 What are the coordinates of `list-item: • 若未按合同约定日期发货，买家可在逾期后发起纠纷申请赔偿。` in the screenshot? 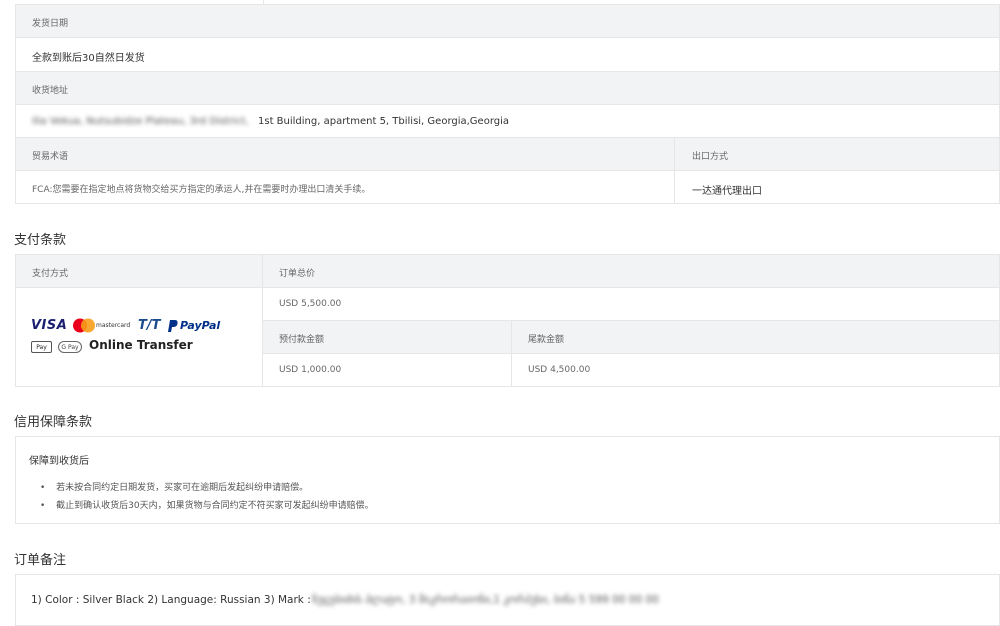 It's located at (207, 484).